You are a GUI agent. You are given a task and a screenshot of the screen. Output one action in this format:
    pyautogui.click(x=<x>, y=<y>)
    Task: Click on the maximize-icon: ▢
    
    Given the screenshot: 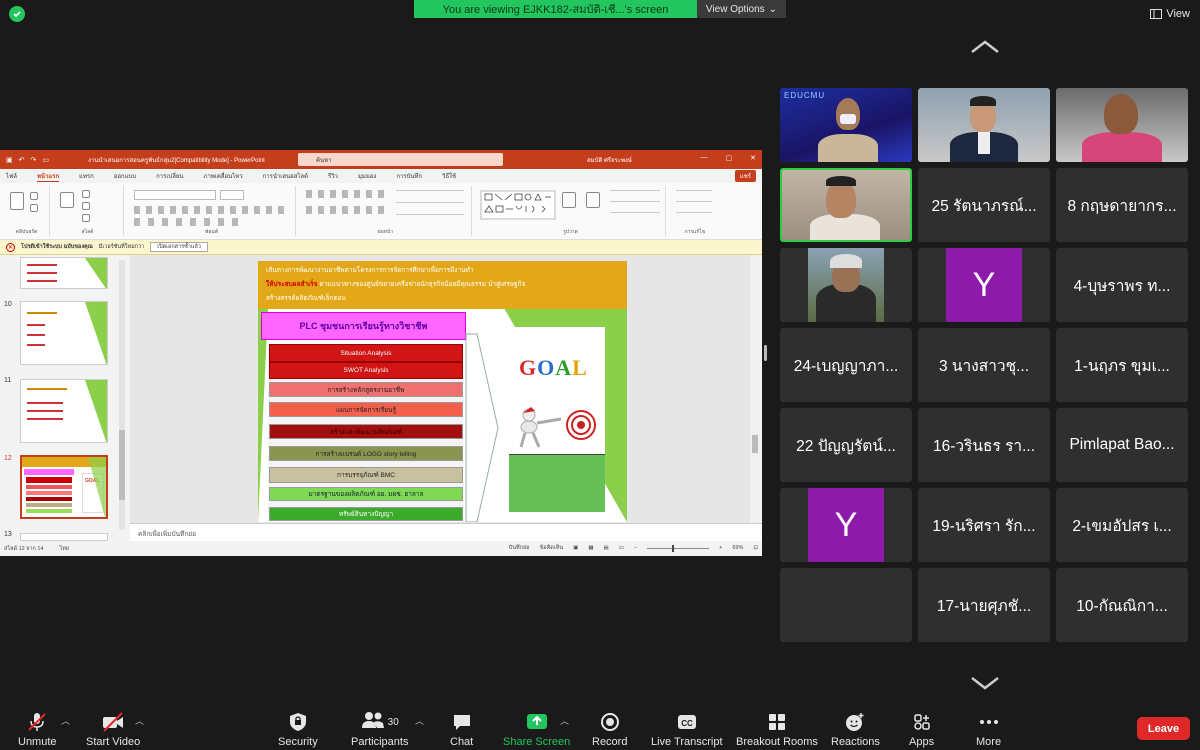 What is the action you would take?
    pyautogui.click(x=729, y=158)
    